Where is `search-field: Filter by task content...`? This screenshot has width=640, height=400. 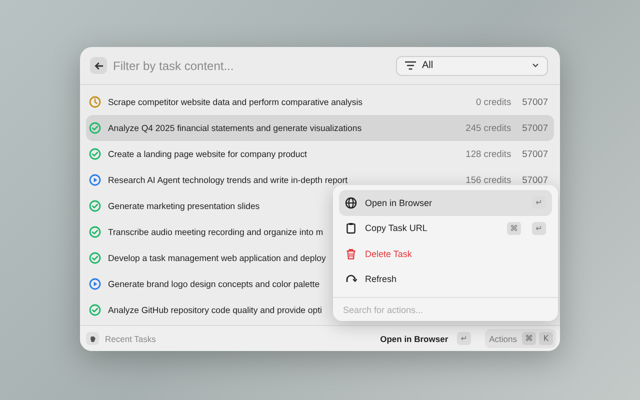
search-field: Filter by task content... is located at coordinates (251, 65).